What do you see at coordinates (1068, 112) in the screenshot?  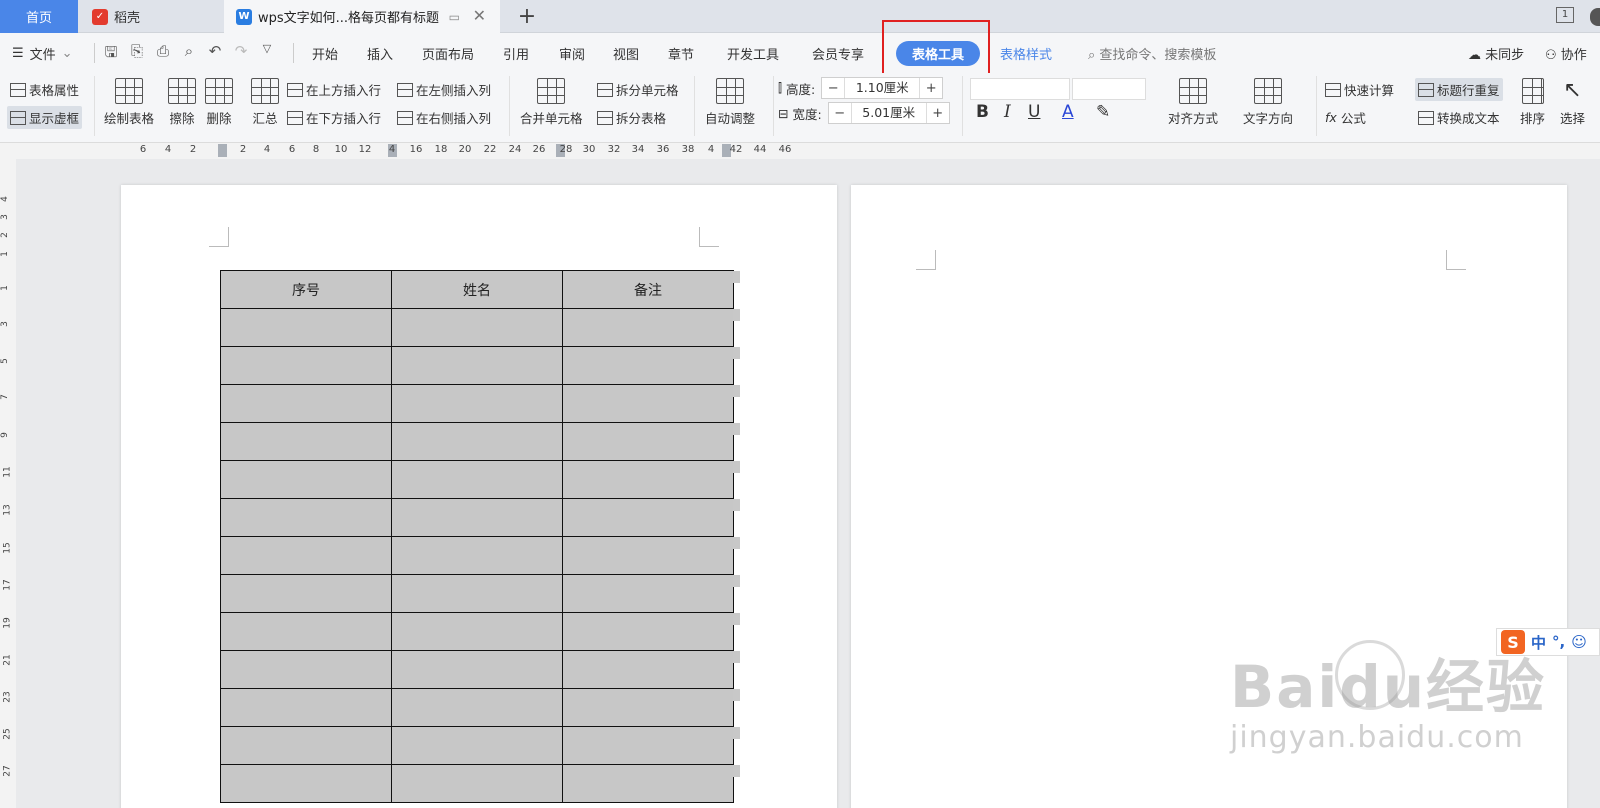 I see `font-color-icon: A` at bounding box center [1068, 112].